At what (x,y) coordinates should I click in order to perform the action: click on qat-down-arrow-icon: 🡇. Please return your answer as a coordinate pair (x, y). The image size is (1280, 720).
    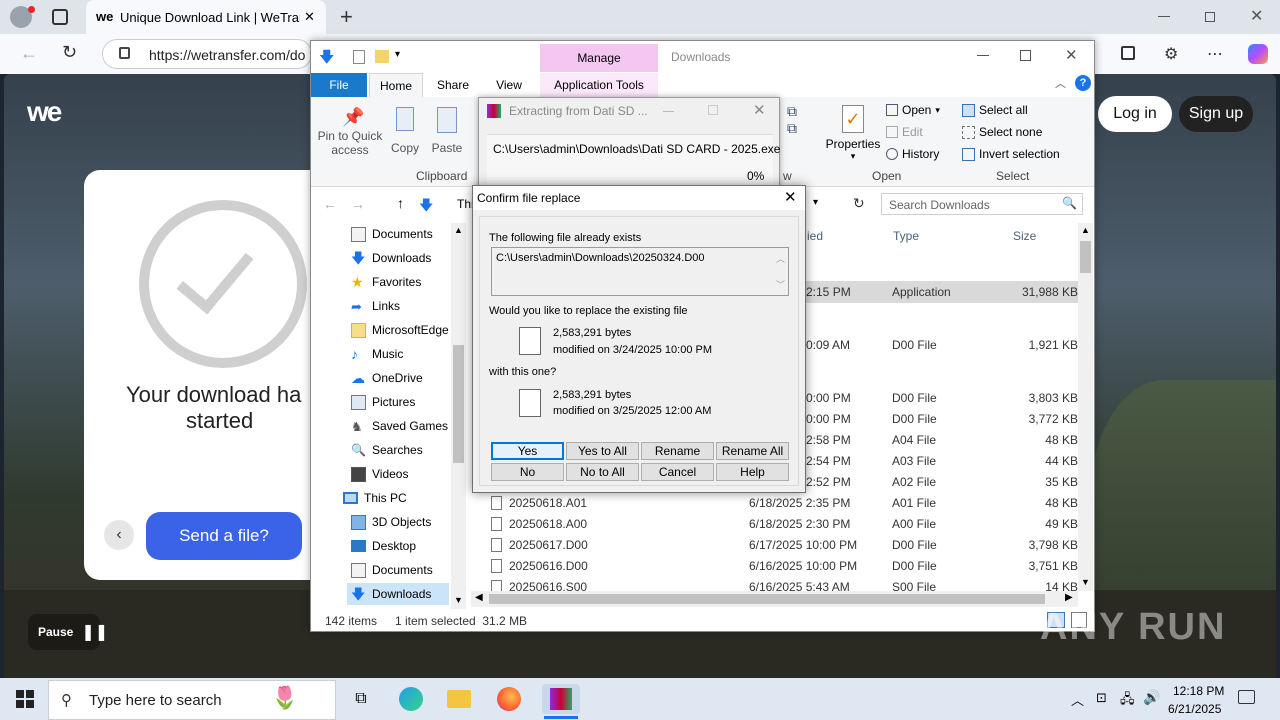
    Looking at the image, I should click on (326, 59).